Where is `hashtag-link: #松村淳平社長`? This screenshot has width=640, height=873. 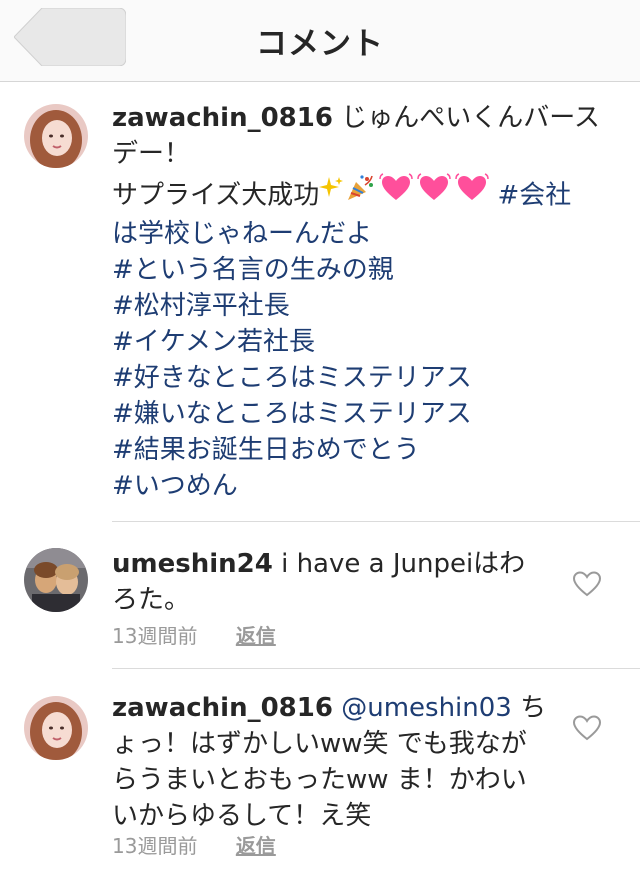
hashtag-link: #松村淳平社長 is located at coordinates (362, 306).